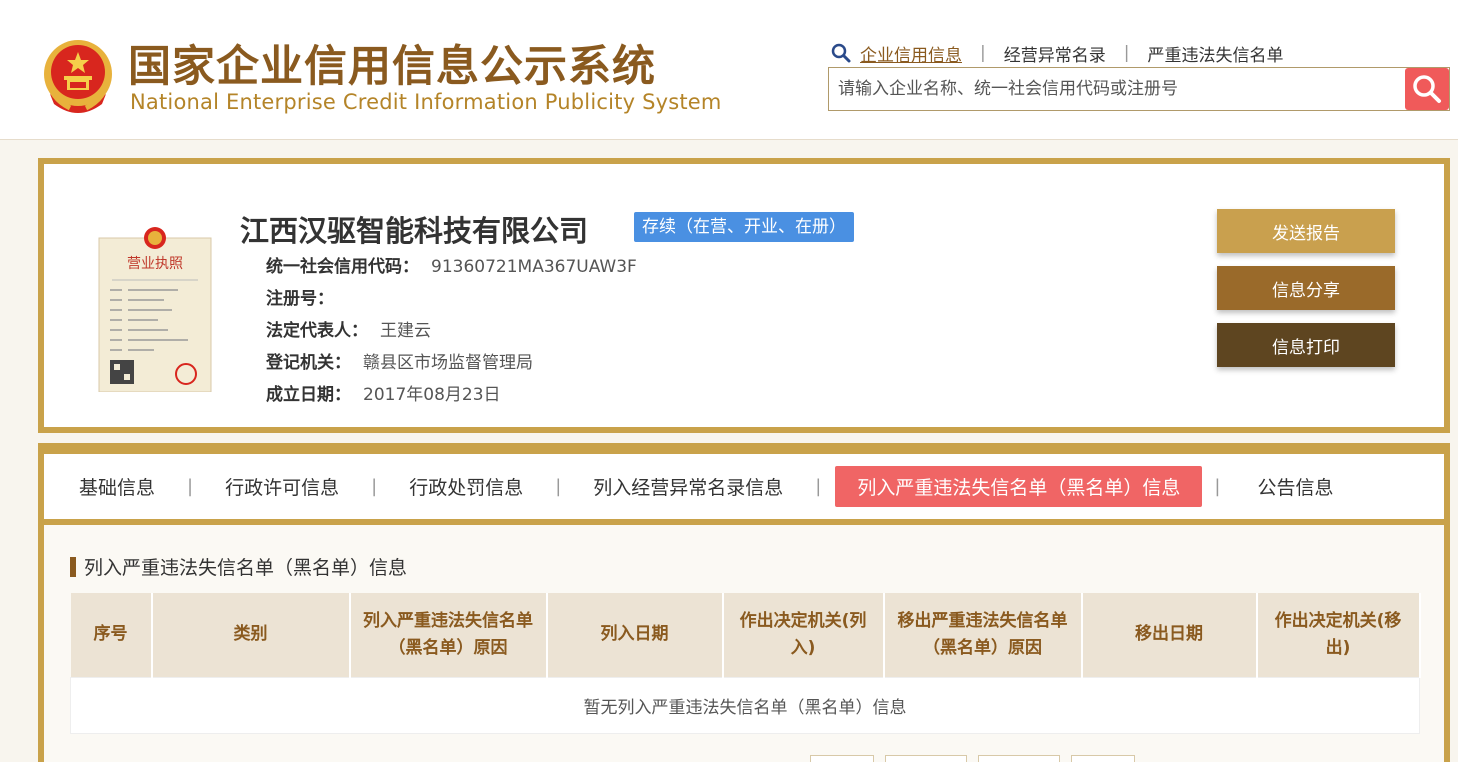 The height and width of the screenshot is (762, 1458). Describe the element at coordinates (300, 299) in the screenshot. I see `field-label: 注册号：` at that location.